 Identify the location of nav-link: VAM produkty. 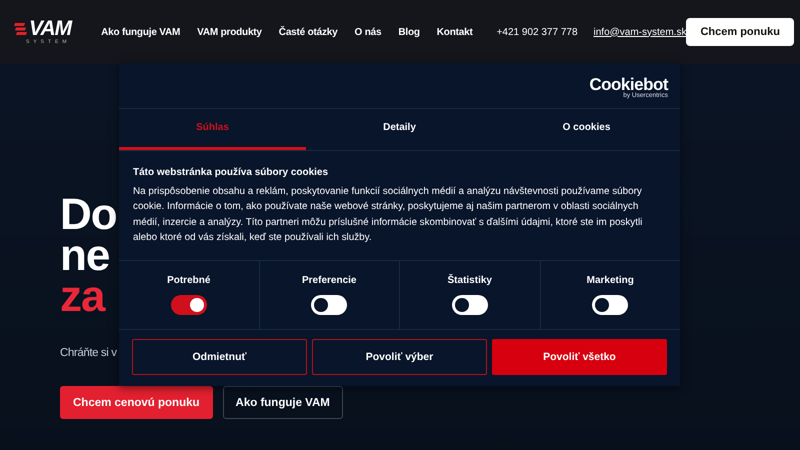
(229, 32).